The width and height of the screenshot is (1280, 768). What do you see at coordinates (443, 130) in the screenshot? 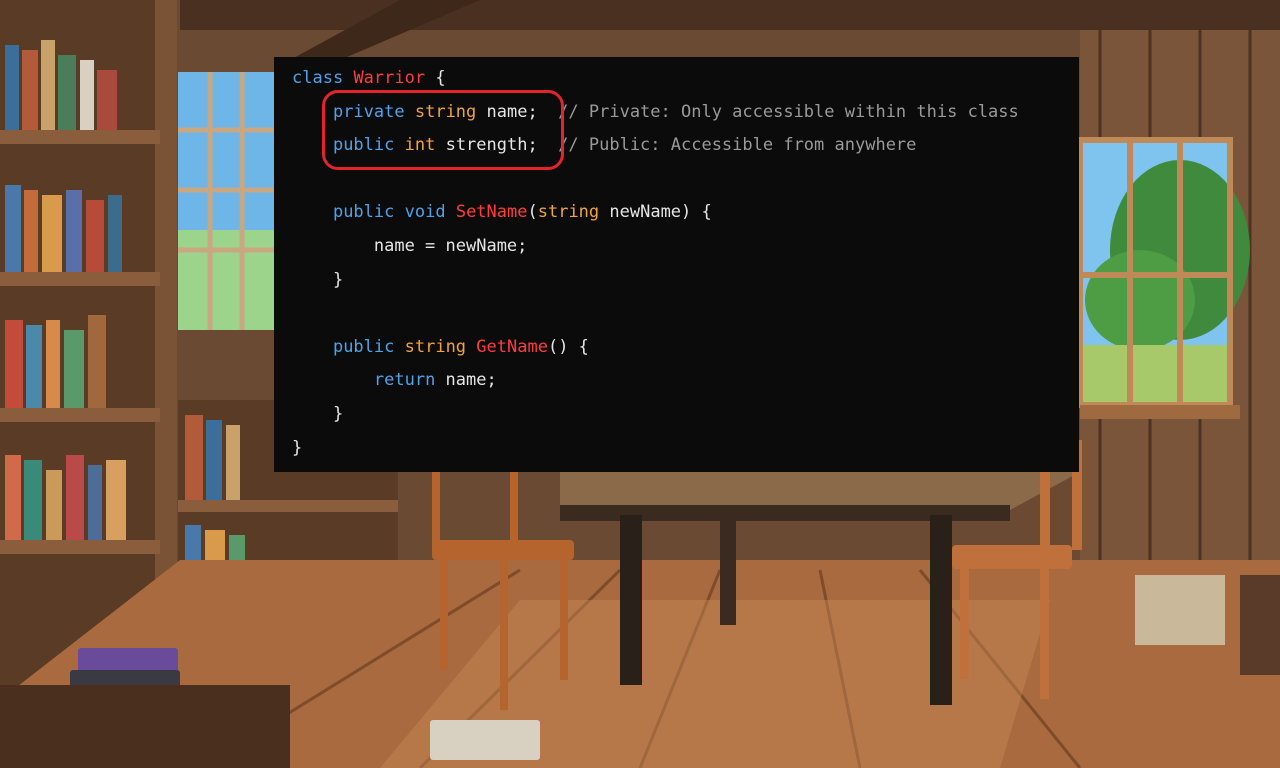
I see `fields-highlight-ring` at bounding box center [443, 130].